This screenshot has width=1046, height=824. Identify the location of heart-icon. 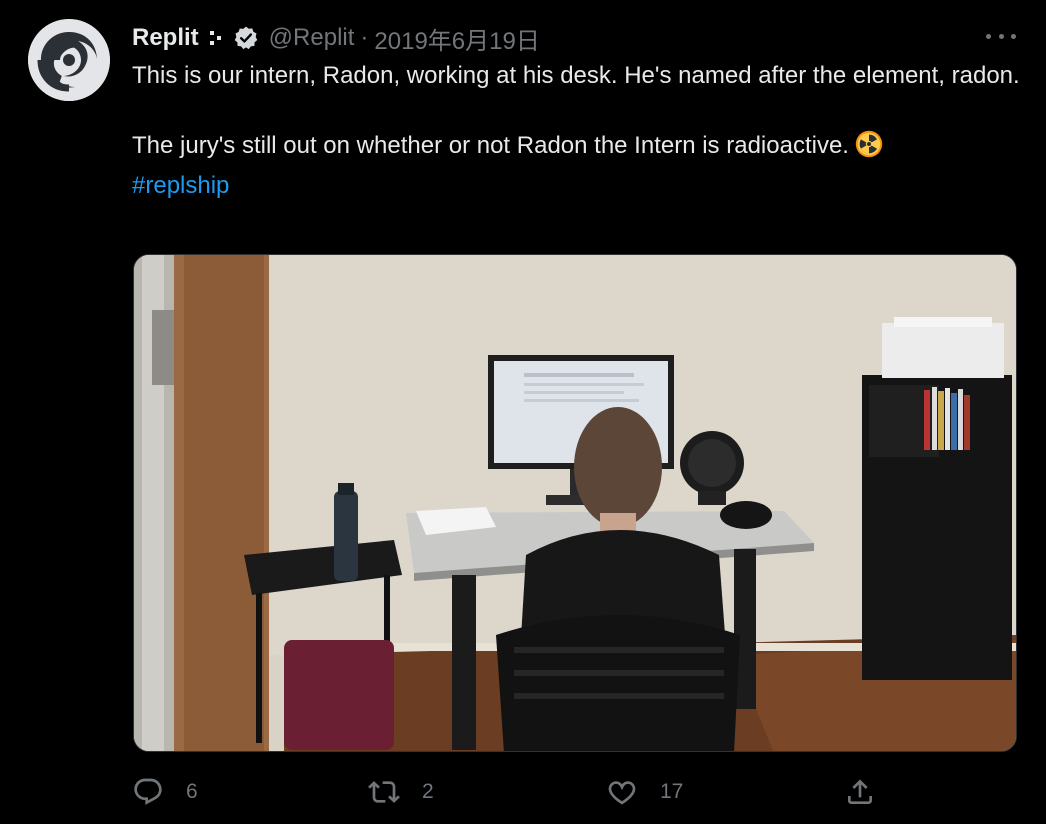
(622, 793).